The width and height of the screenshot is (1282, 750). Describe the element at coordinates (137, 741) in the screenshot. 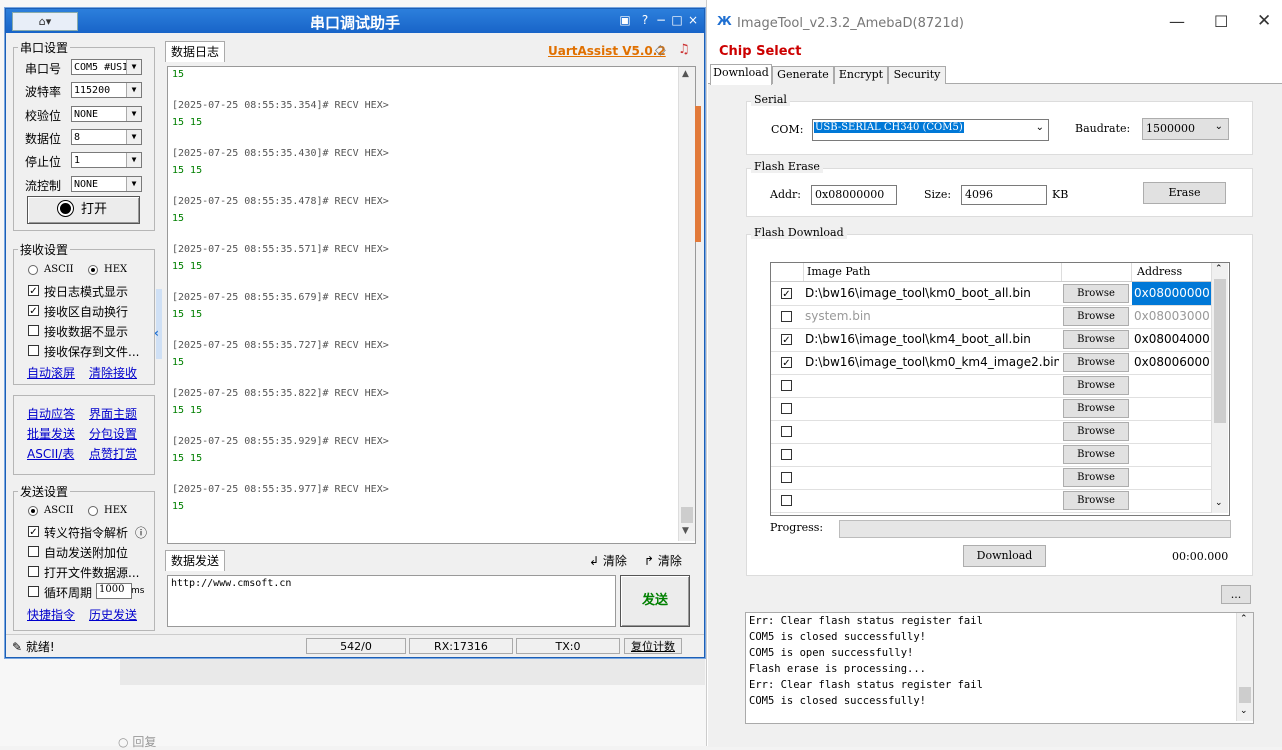

I see `reply-link: ○ 回复` at that location.